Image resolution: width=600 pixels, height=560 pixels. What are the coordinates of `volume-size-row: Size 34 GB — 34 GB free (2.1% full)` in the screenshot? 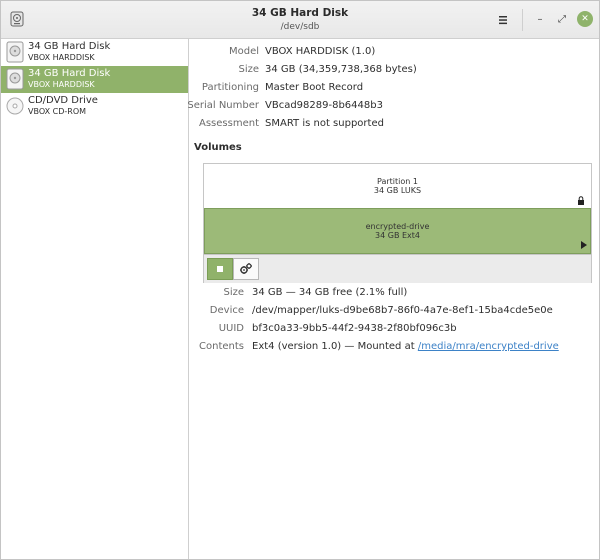 It's located at (298, 294).